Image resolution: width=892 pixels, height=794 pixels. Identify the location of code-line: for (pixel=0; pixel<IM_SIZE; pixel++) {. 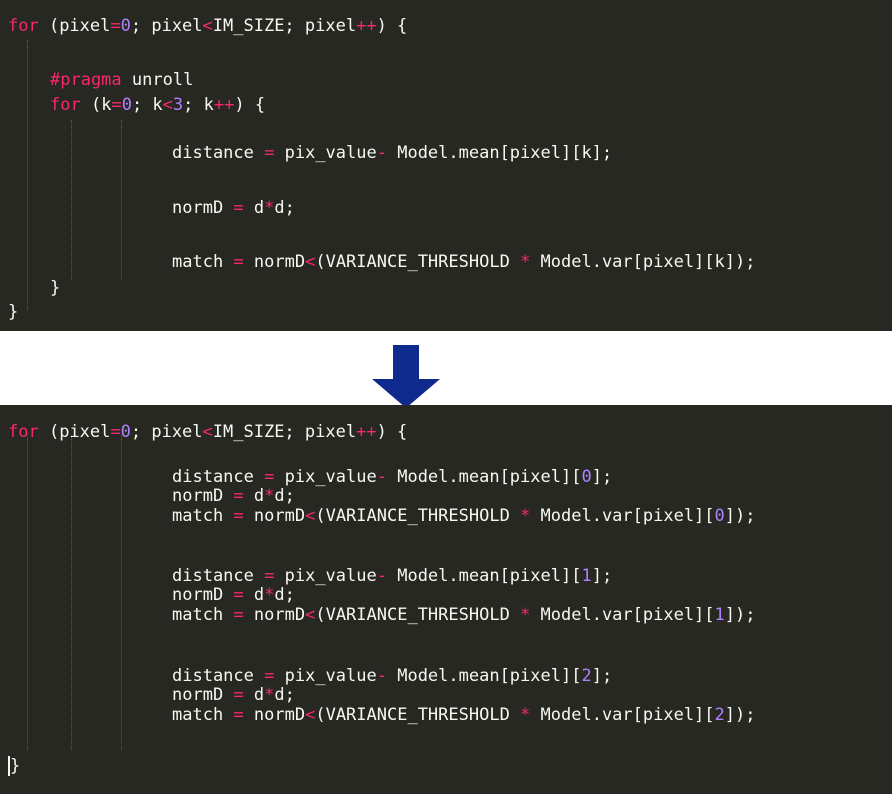
(207, 26).